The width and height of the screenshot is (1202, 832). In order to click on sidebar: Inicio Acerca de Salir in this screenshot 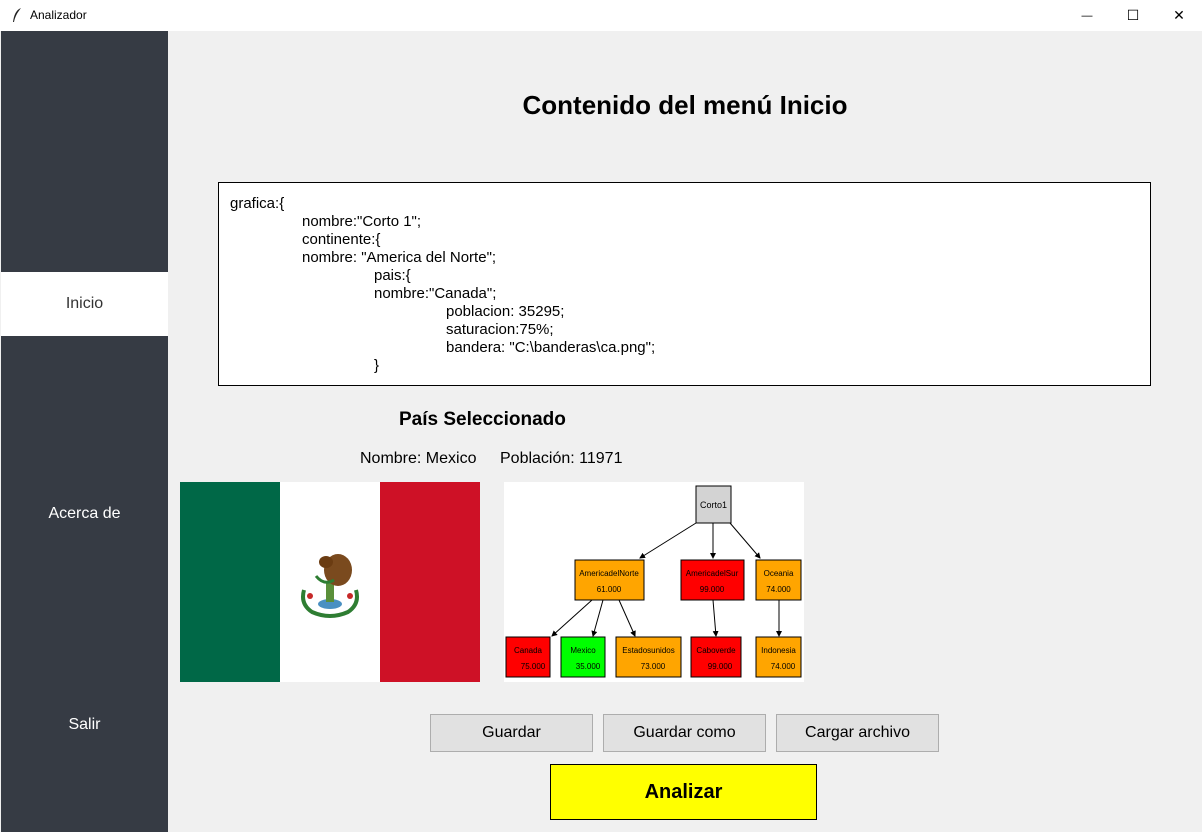, I will do `click(84, 431)`.